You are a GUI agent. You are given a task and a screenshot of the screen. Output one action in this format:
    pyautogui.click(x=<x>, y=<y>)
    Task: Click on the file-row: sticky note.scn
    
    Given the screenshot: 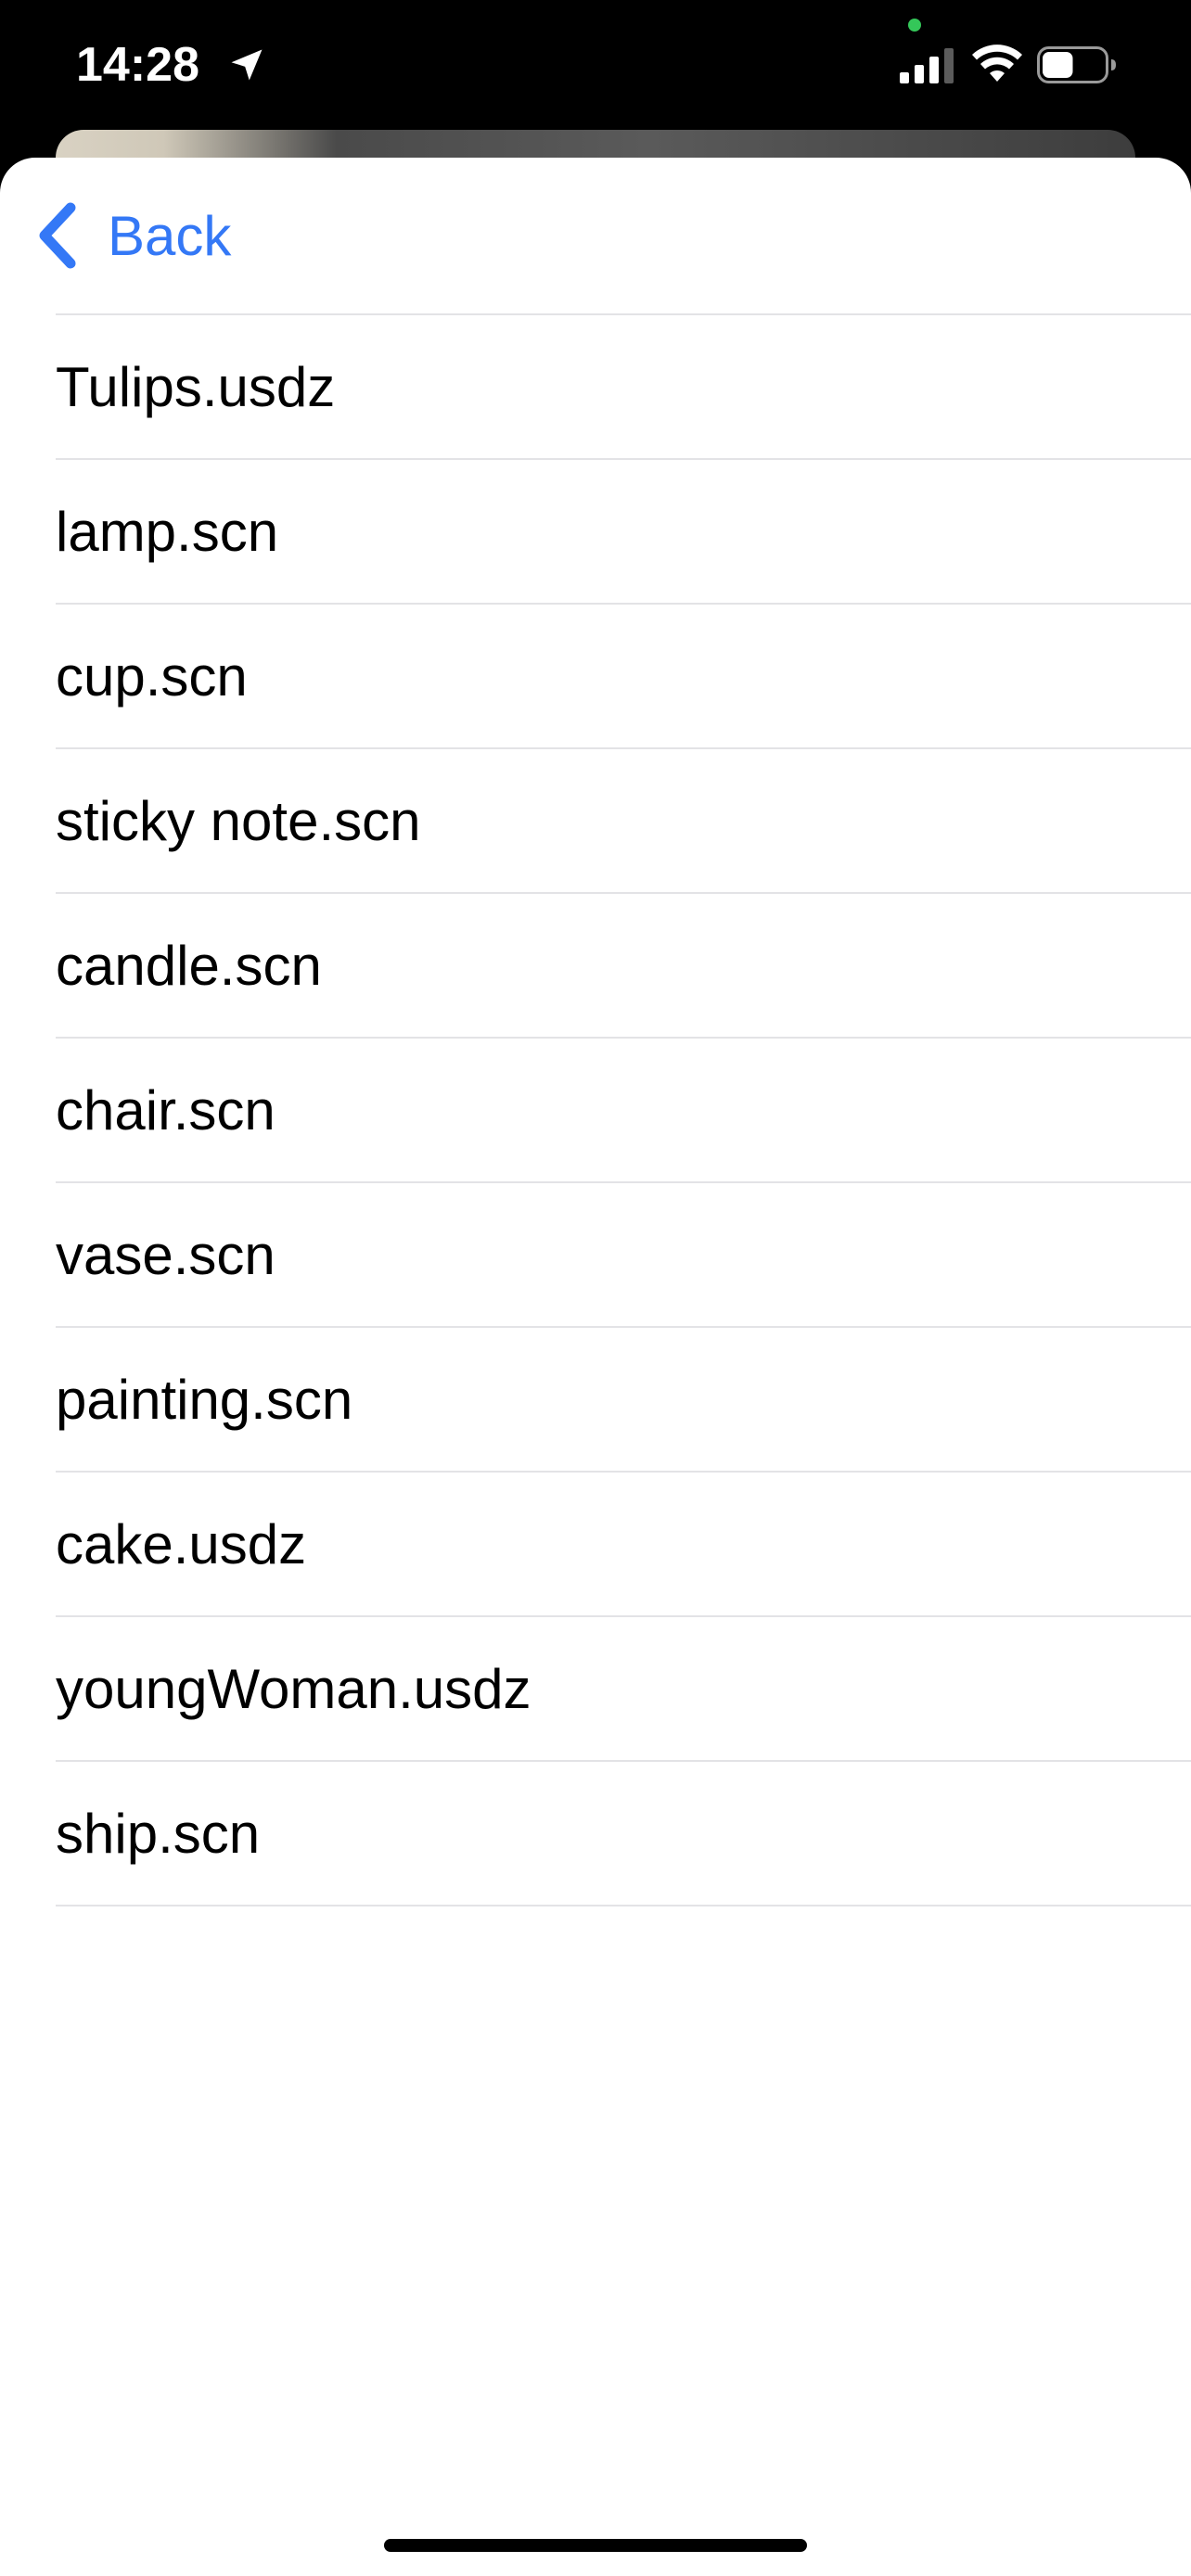 What is the action you would take?
    pyautogui.click(x=623, y=821)
    